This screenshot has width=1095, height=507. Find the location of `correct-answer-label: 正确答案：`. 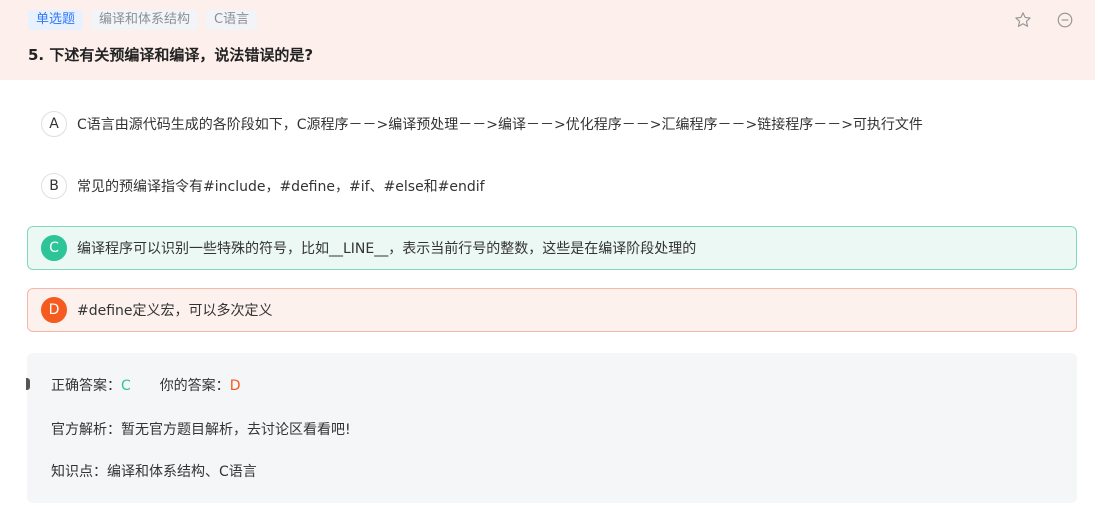

correct-answer-label: 正确答案： is located at coordinates (86, 386).